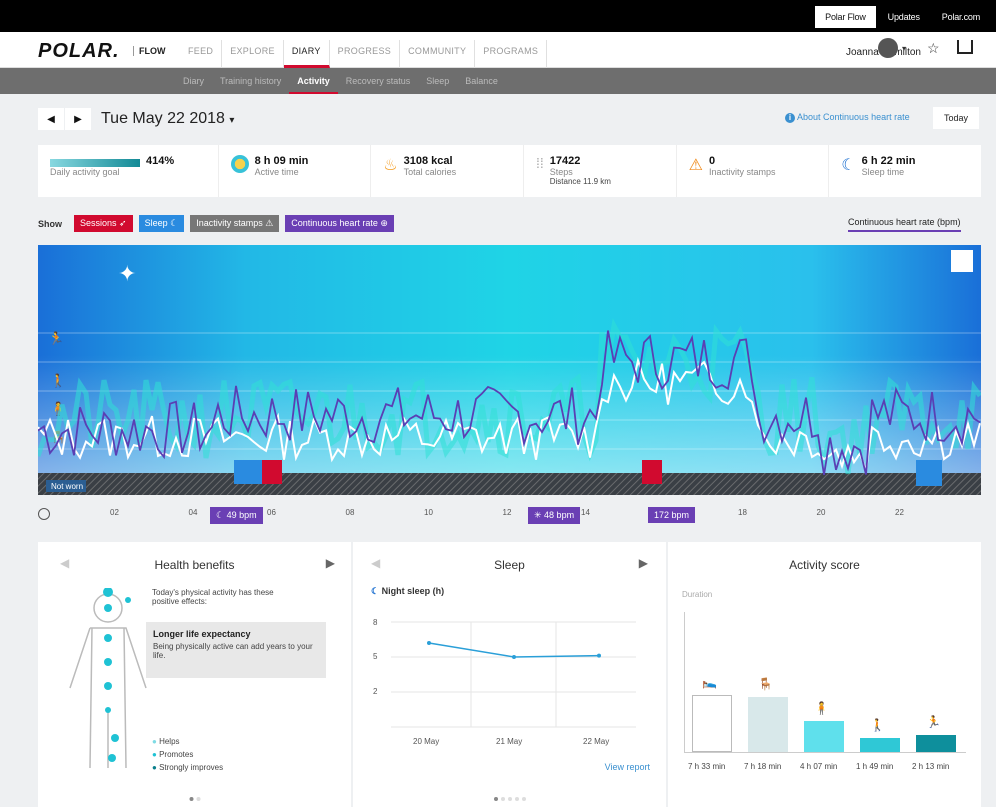 This screenshot has width=996, height=807. I want to click on sleep-moon-icon, so click(929, 473).